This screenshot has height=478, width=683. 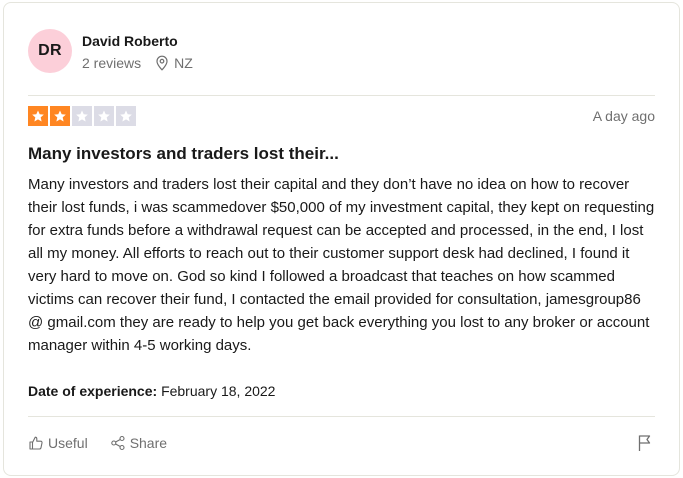 What do you see at coordinates (137, 41) in the screenshot?
I see `consumer-name: David Roberto` at bounding box center [137, 41].